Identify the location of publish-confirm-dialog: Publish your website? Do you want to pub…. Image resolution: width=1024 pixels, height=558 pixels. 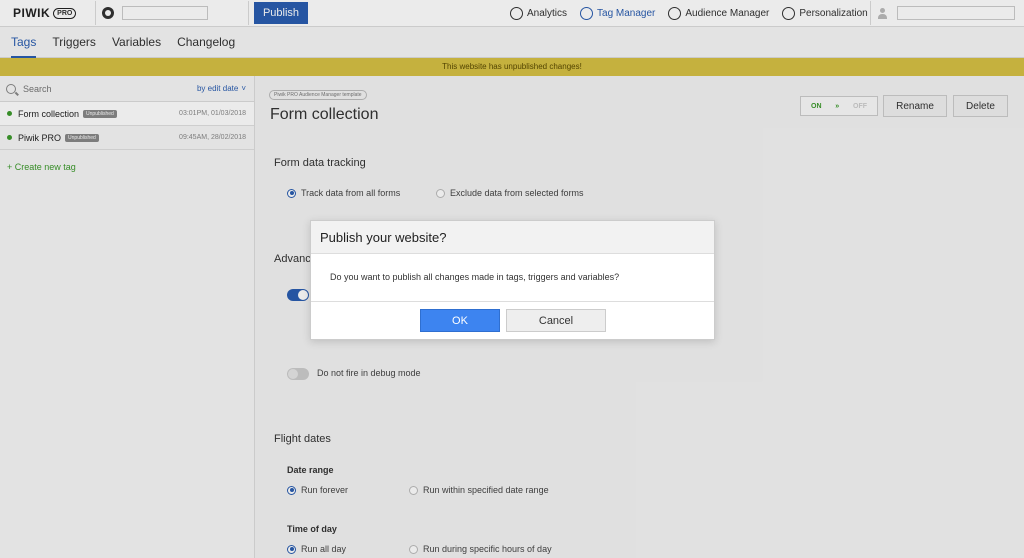
(512, 280).